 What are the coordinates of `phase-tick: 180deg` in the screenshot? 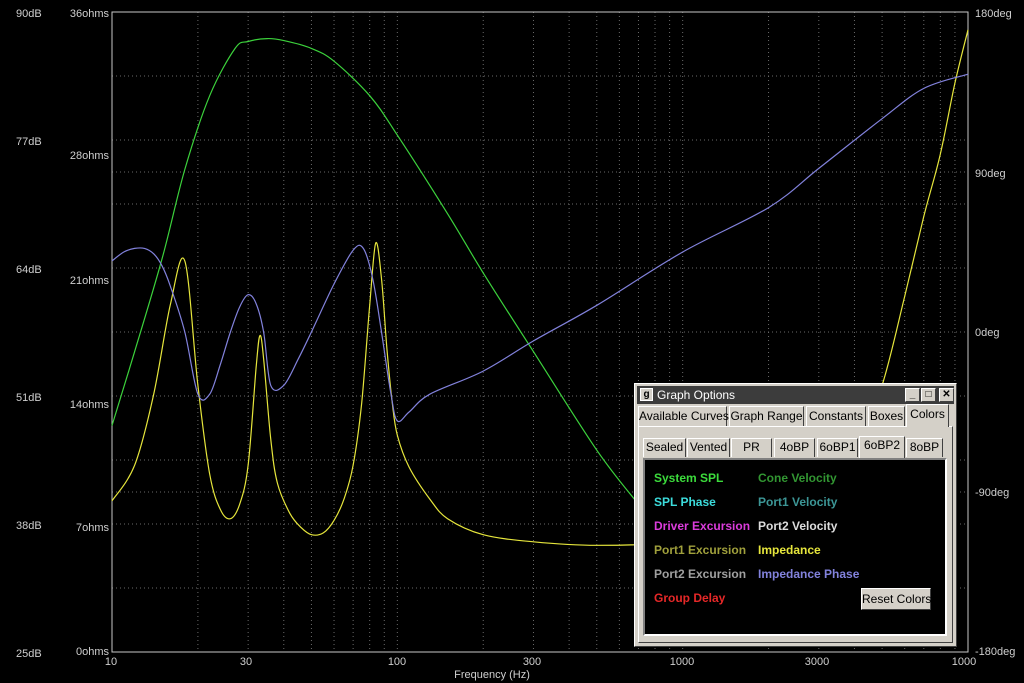 It's located at (993, 14).